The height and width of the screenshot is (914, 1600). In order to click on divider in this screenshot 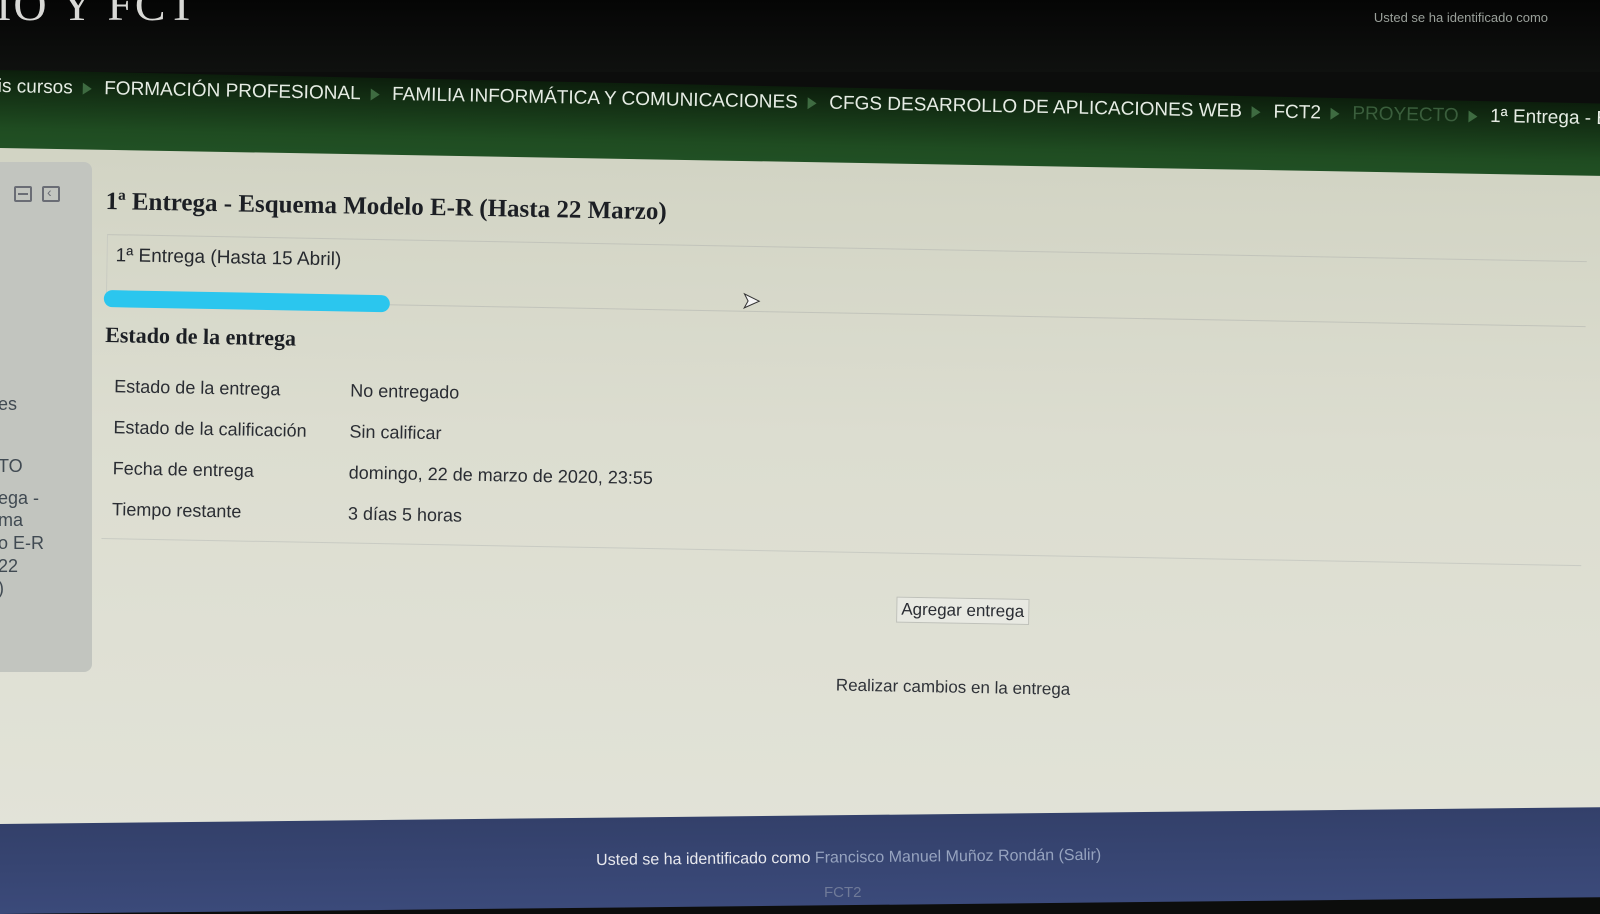, I will do `click(841, 552)`.